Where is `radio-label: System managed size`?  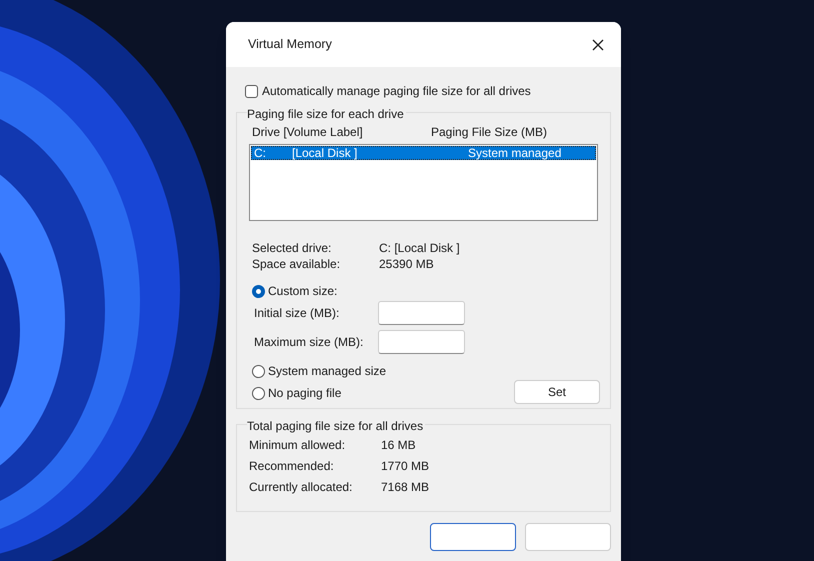
radio-label: System managed size is located at coordinates (327, 371).